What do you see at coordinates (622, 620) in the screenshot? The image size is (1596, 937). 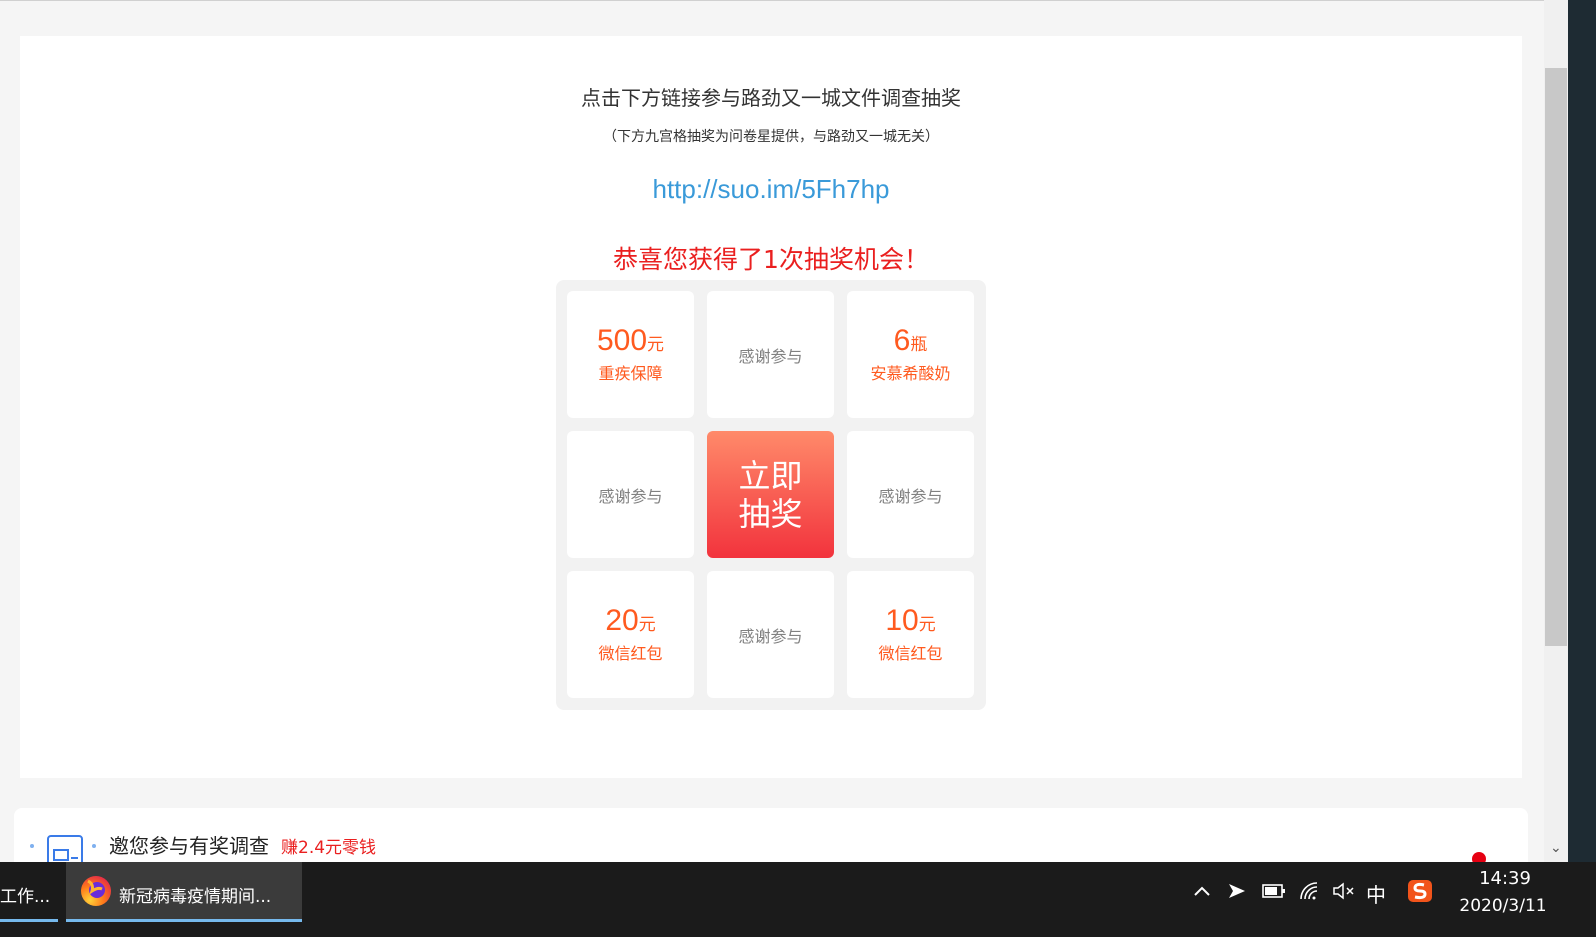 I see `prize-amount: 20` at bounding box center [622, 620].